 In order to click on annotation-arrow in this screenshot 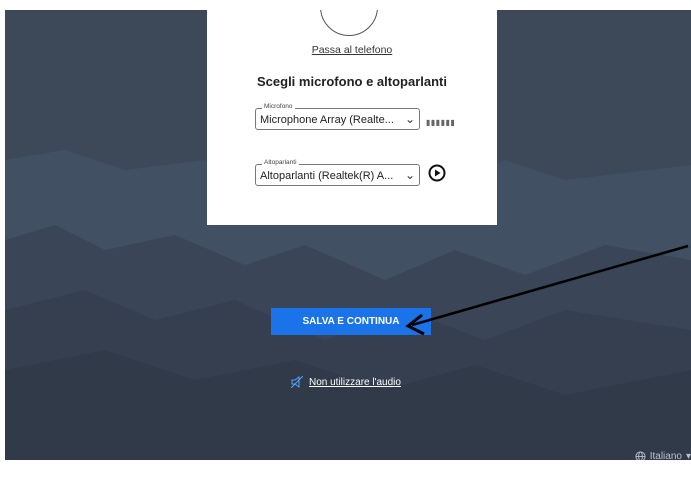, I will do `click(547, 290)`.